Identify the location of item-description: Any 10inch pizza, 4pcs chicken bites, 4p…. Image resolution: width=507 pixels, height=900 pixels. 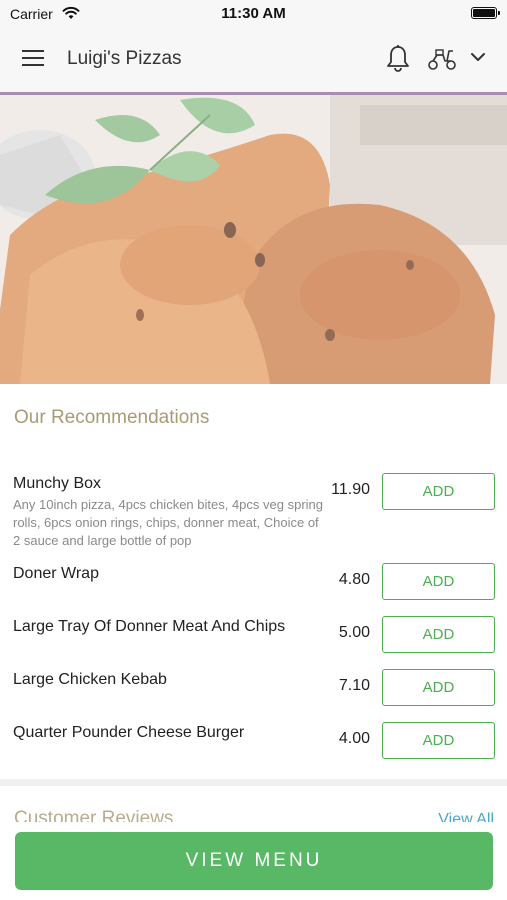
(168, 522).